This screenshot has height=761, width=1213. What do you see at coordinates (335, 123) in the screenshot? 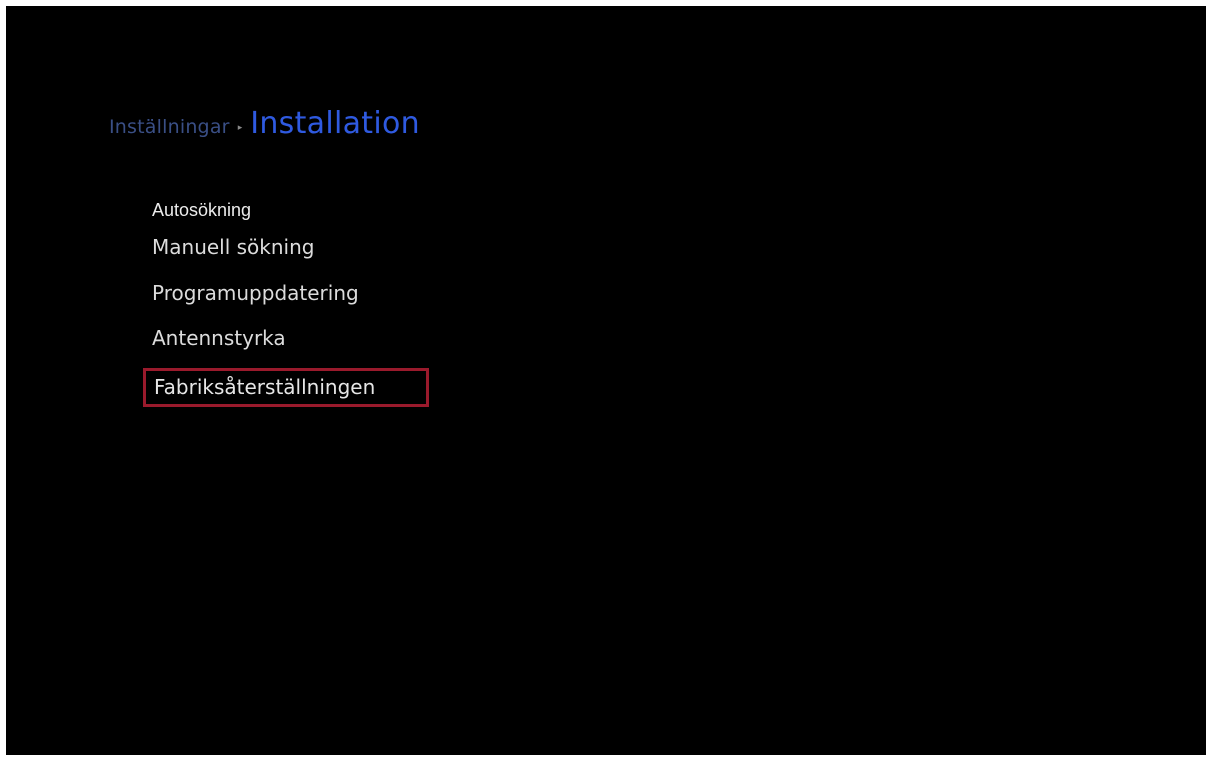
I see `page-title: Installation` at bounding box center [335, 123].